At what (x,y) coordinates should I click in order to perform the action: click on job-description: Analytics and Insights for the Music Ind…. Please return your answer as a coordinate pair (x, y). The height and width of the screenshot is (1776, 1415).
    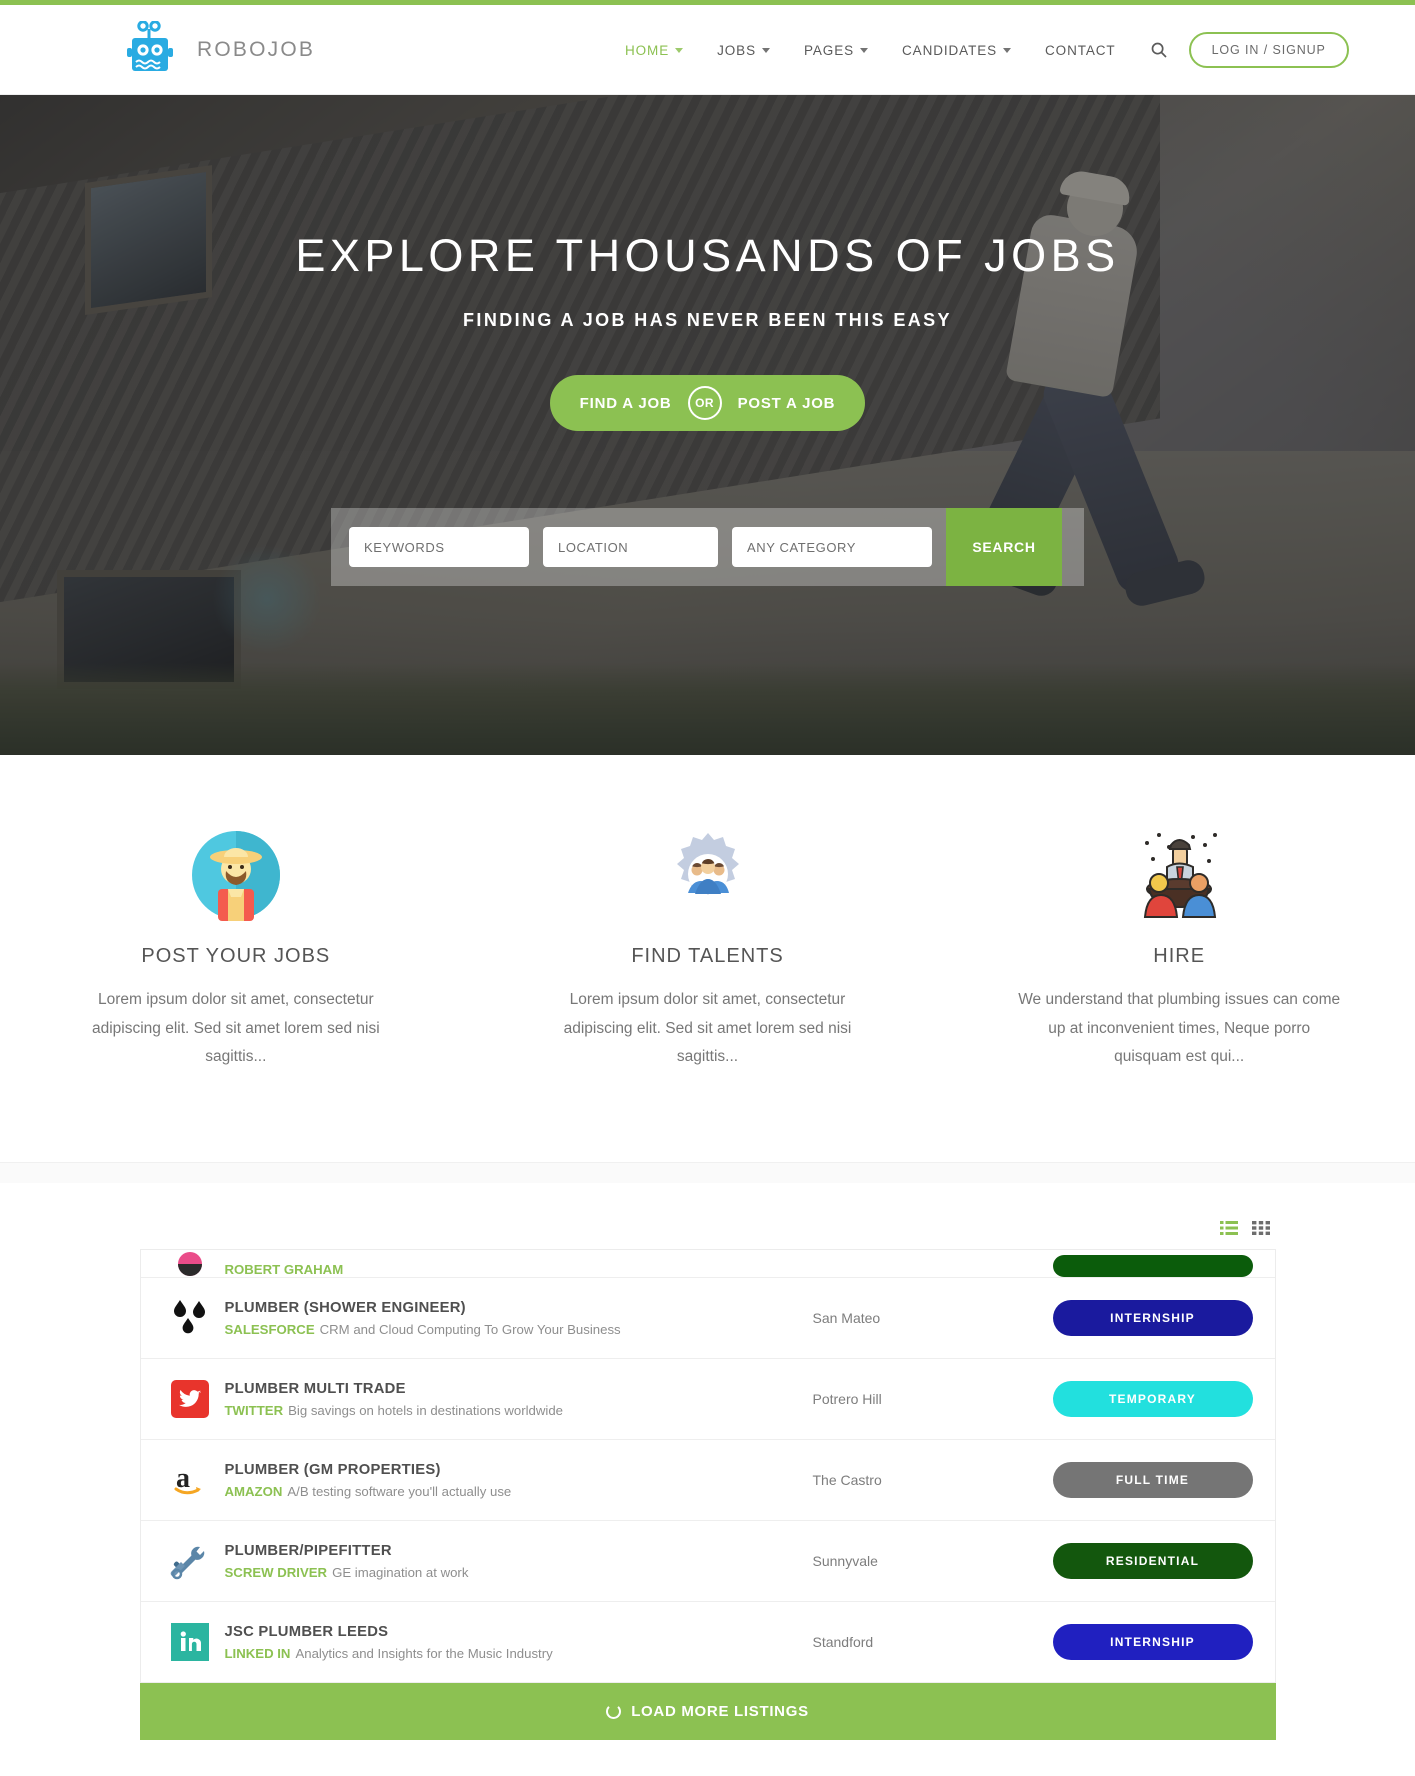
    Looking at the image, I should click on (424, 1653).